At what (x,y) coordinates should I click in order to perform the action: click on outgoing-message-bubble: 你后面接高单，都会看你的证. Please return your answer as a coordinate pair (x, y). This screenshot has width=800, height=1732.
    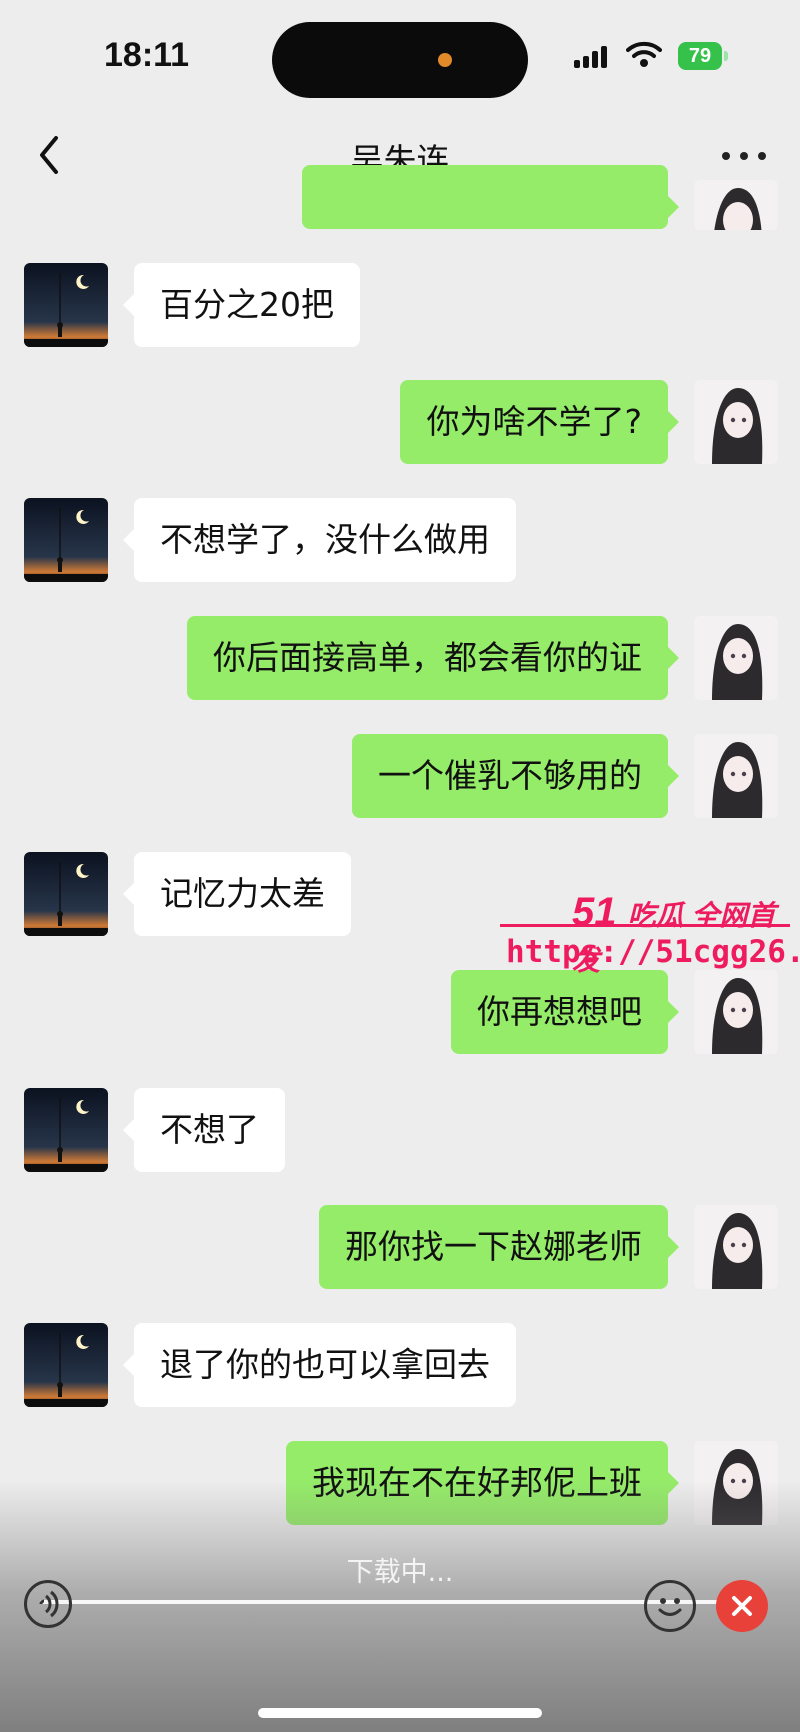
    Looking at the image, I should click on (433, 658).